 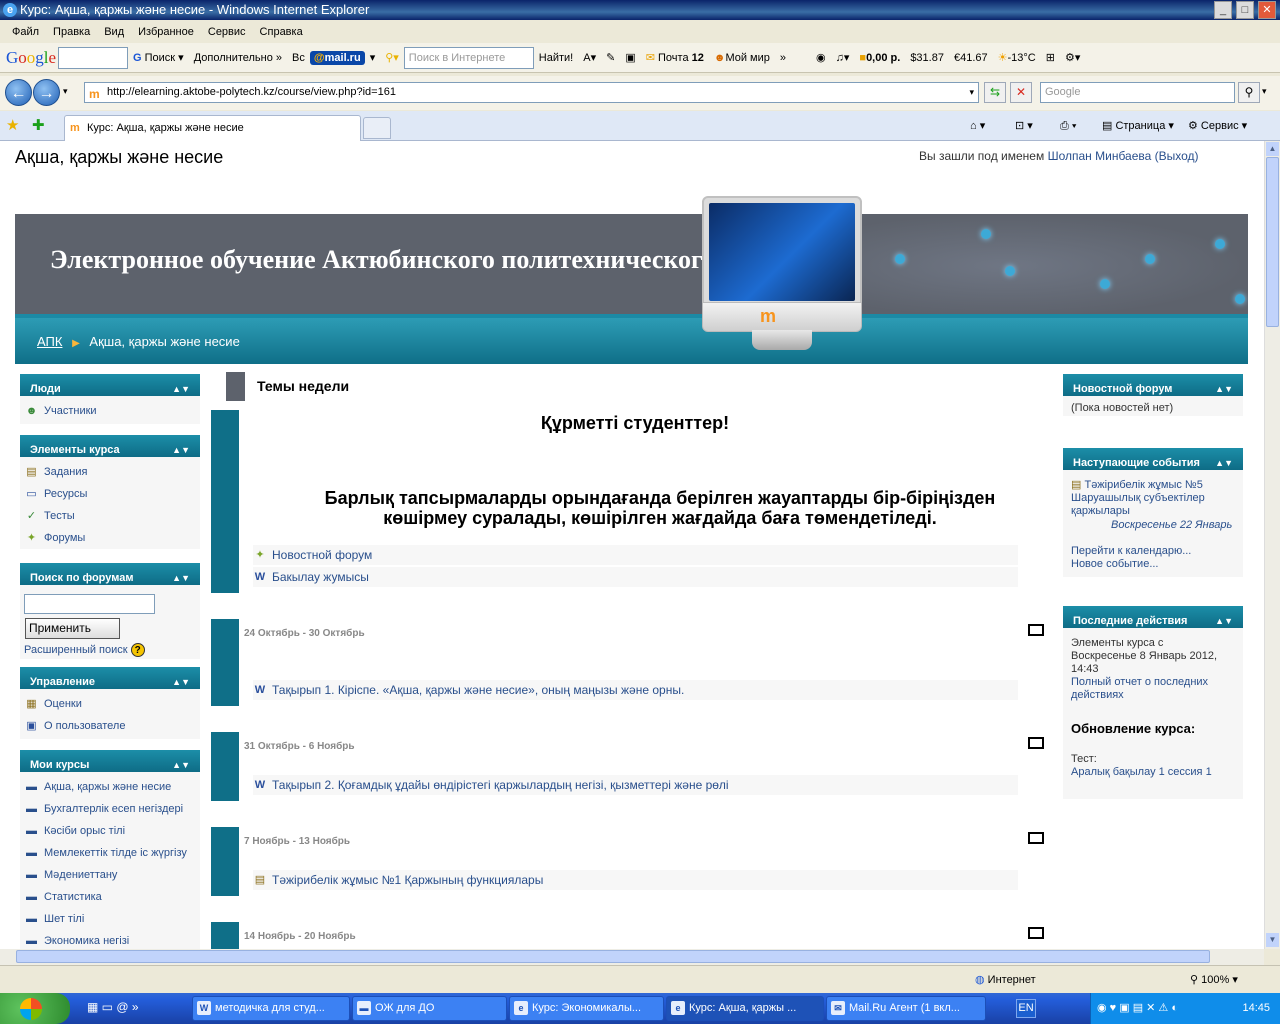 I want to click on start-button, so click(x=35, y=1008).